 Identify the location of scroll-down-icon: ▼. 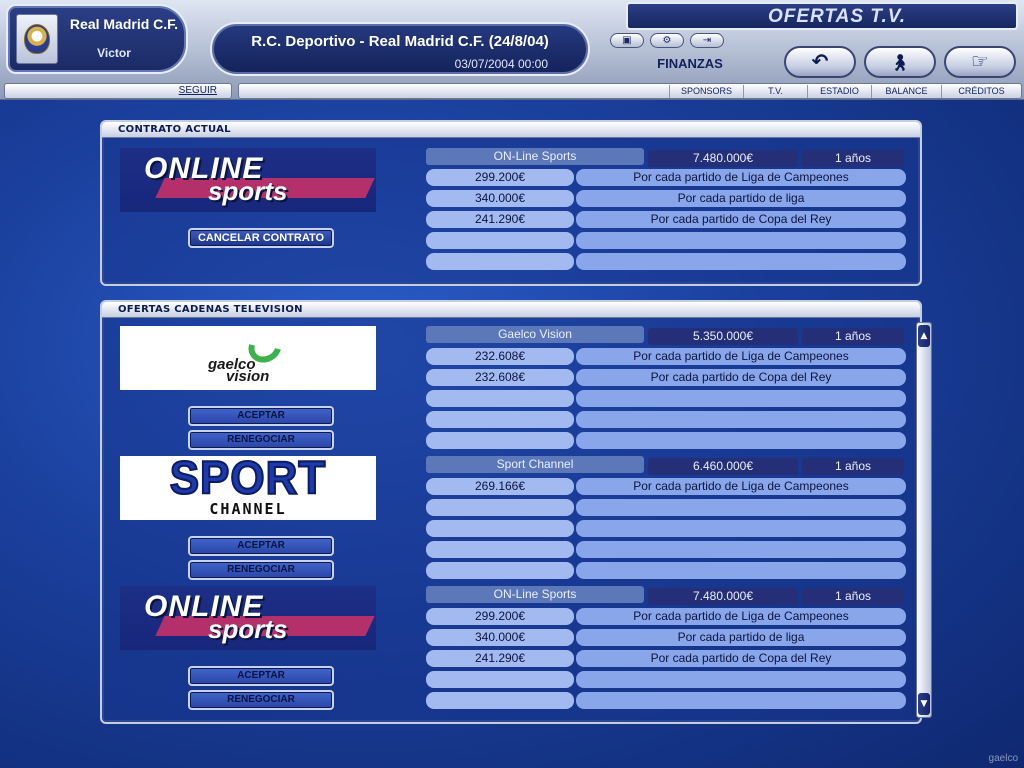
(924, 704).